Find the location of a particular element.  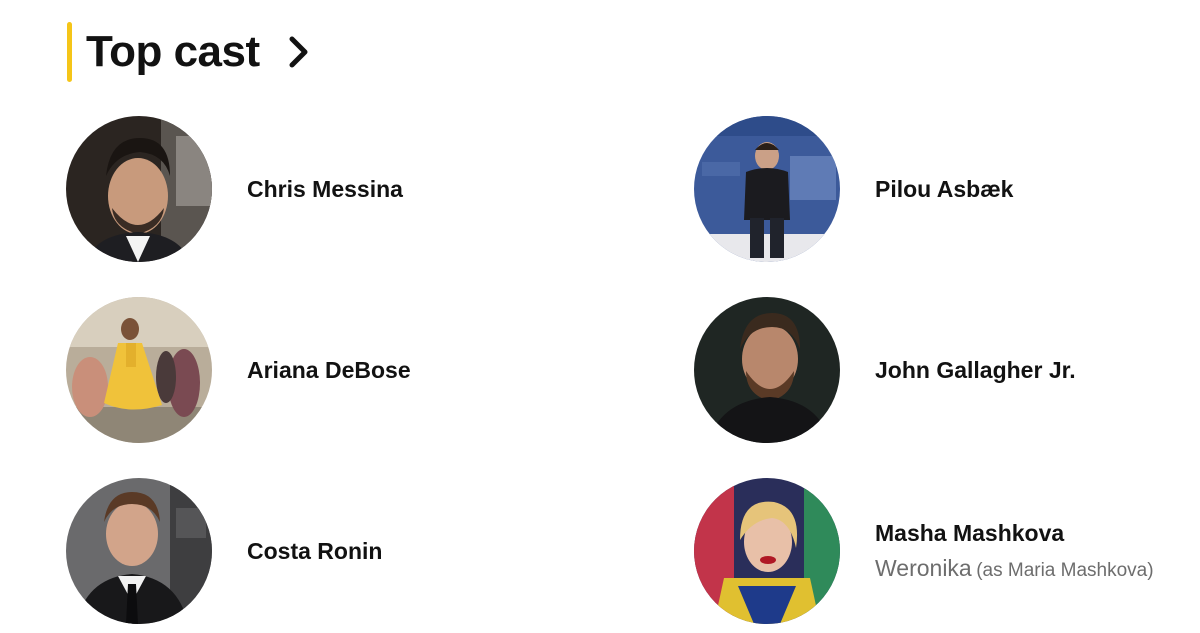

character-name-link: Weronika is located at coordinates (923, 568).